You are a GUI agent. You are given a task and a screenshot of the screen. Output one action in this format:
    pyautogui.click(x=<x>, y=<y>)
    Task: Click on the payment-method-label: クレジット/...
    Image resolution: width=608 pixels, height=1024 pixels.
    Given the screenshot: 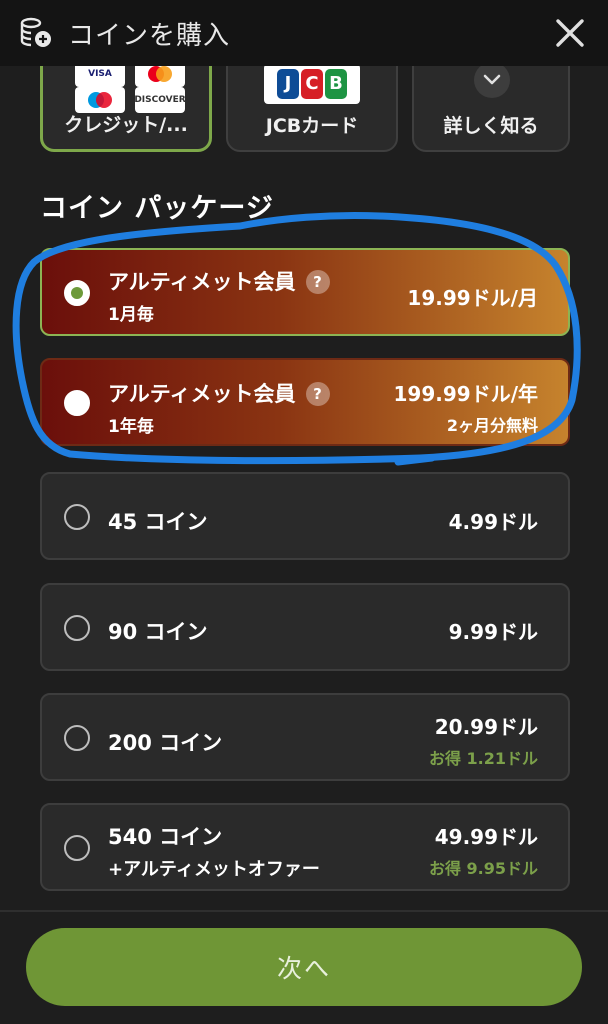 What is the action you would take?
    pyautogui.click(x=126, y=125)
    